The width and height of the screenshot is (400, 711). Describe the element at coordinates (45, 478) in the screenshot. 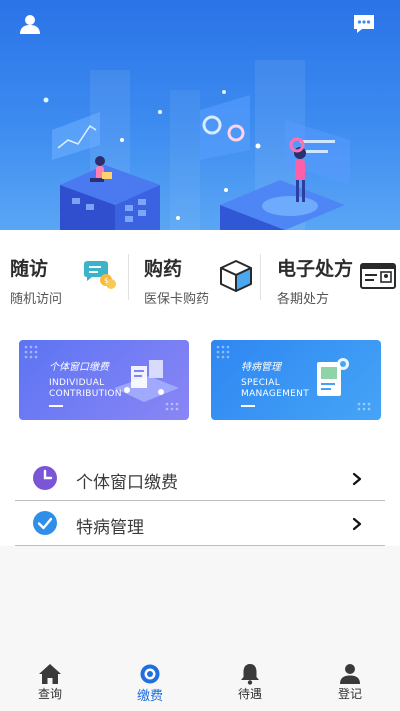

I see `clock-icon` at that location.